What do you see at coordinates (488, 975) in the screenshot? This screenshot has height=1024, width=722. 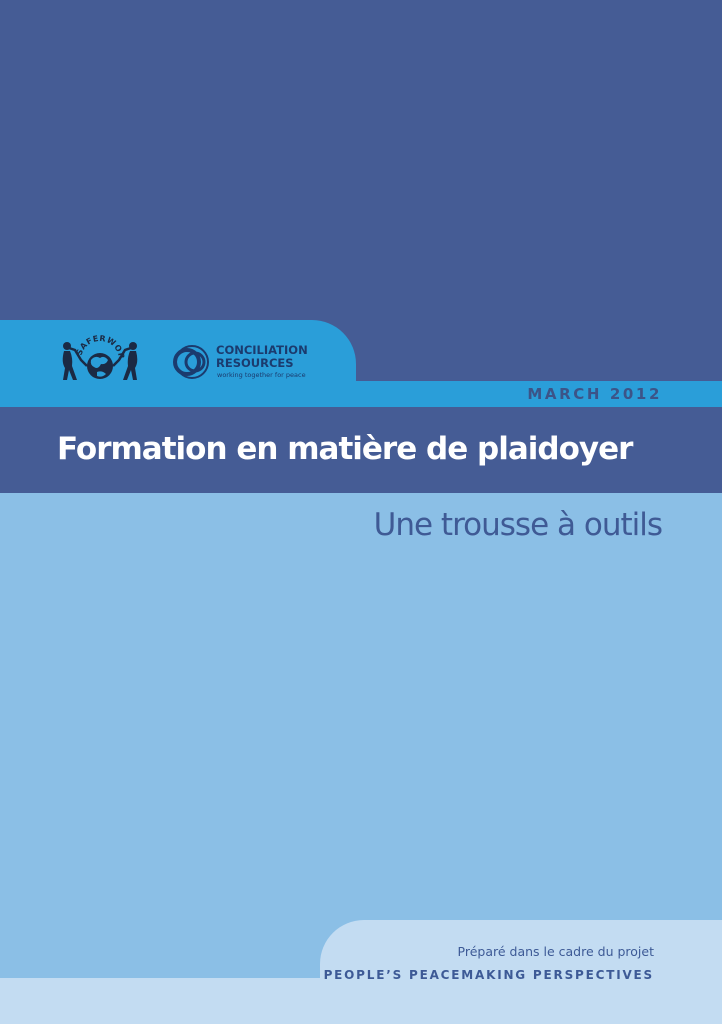 I see `footer-project-name: PEOPLE’S PEACEMAKING PERSPECTIVES` at bounding box center [488, 975].